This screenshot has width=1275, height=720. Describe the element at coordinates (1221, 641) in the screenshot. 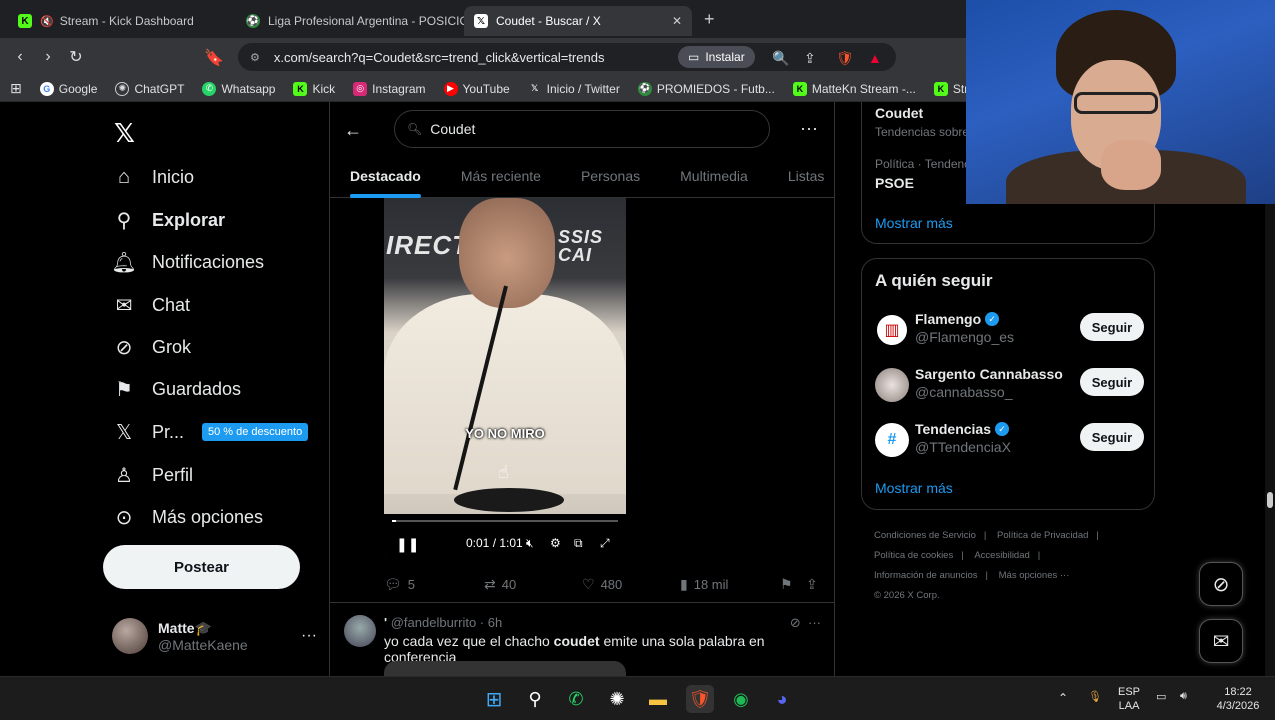

I see `messages-fab-button: ✉` at that location.